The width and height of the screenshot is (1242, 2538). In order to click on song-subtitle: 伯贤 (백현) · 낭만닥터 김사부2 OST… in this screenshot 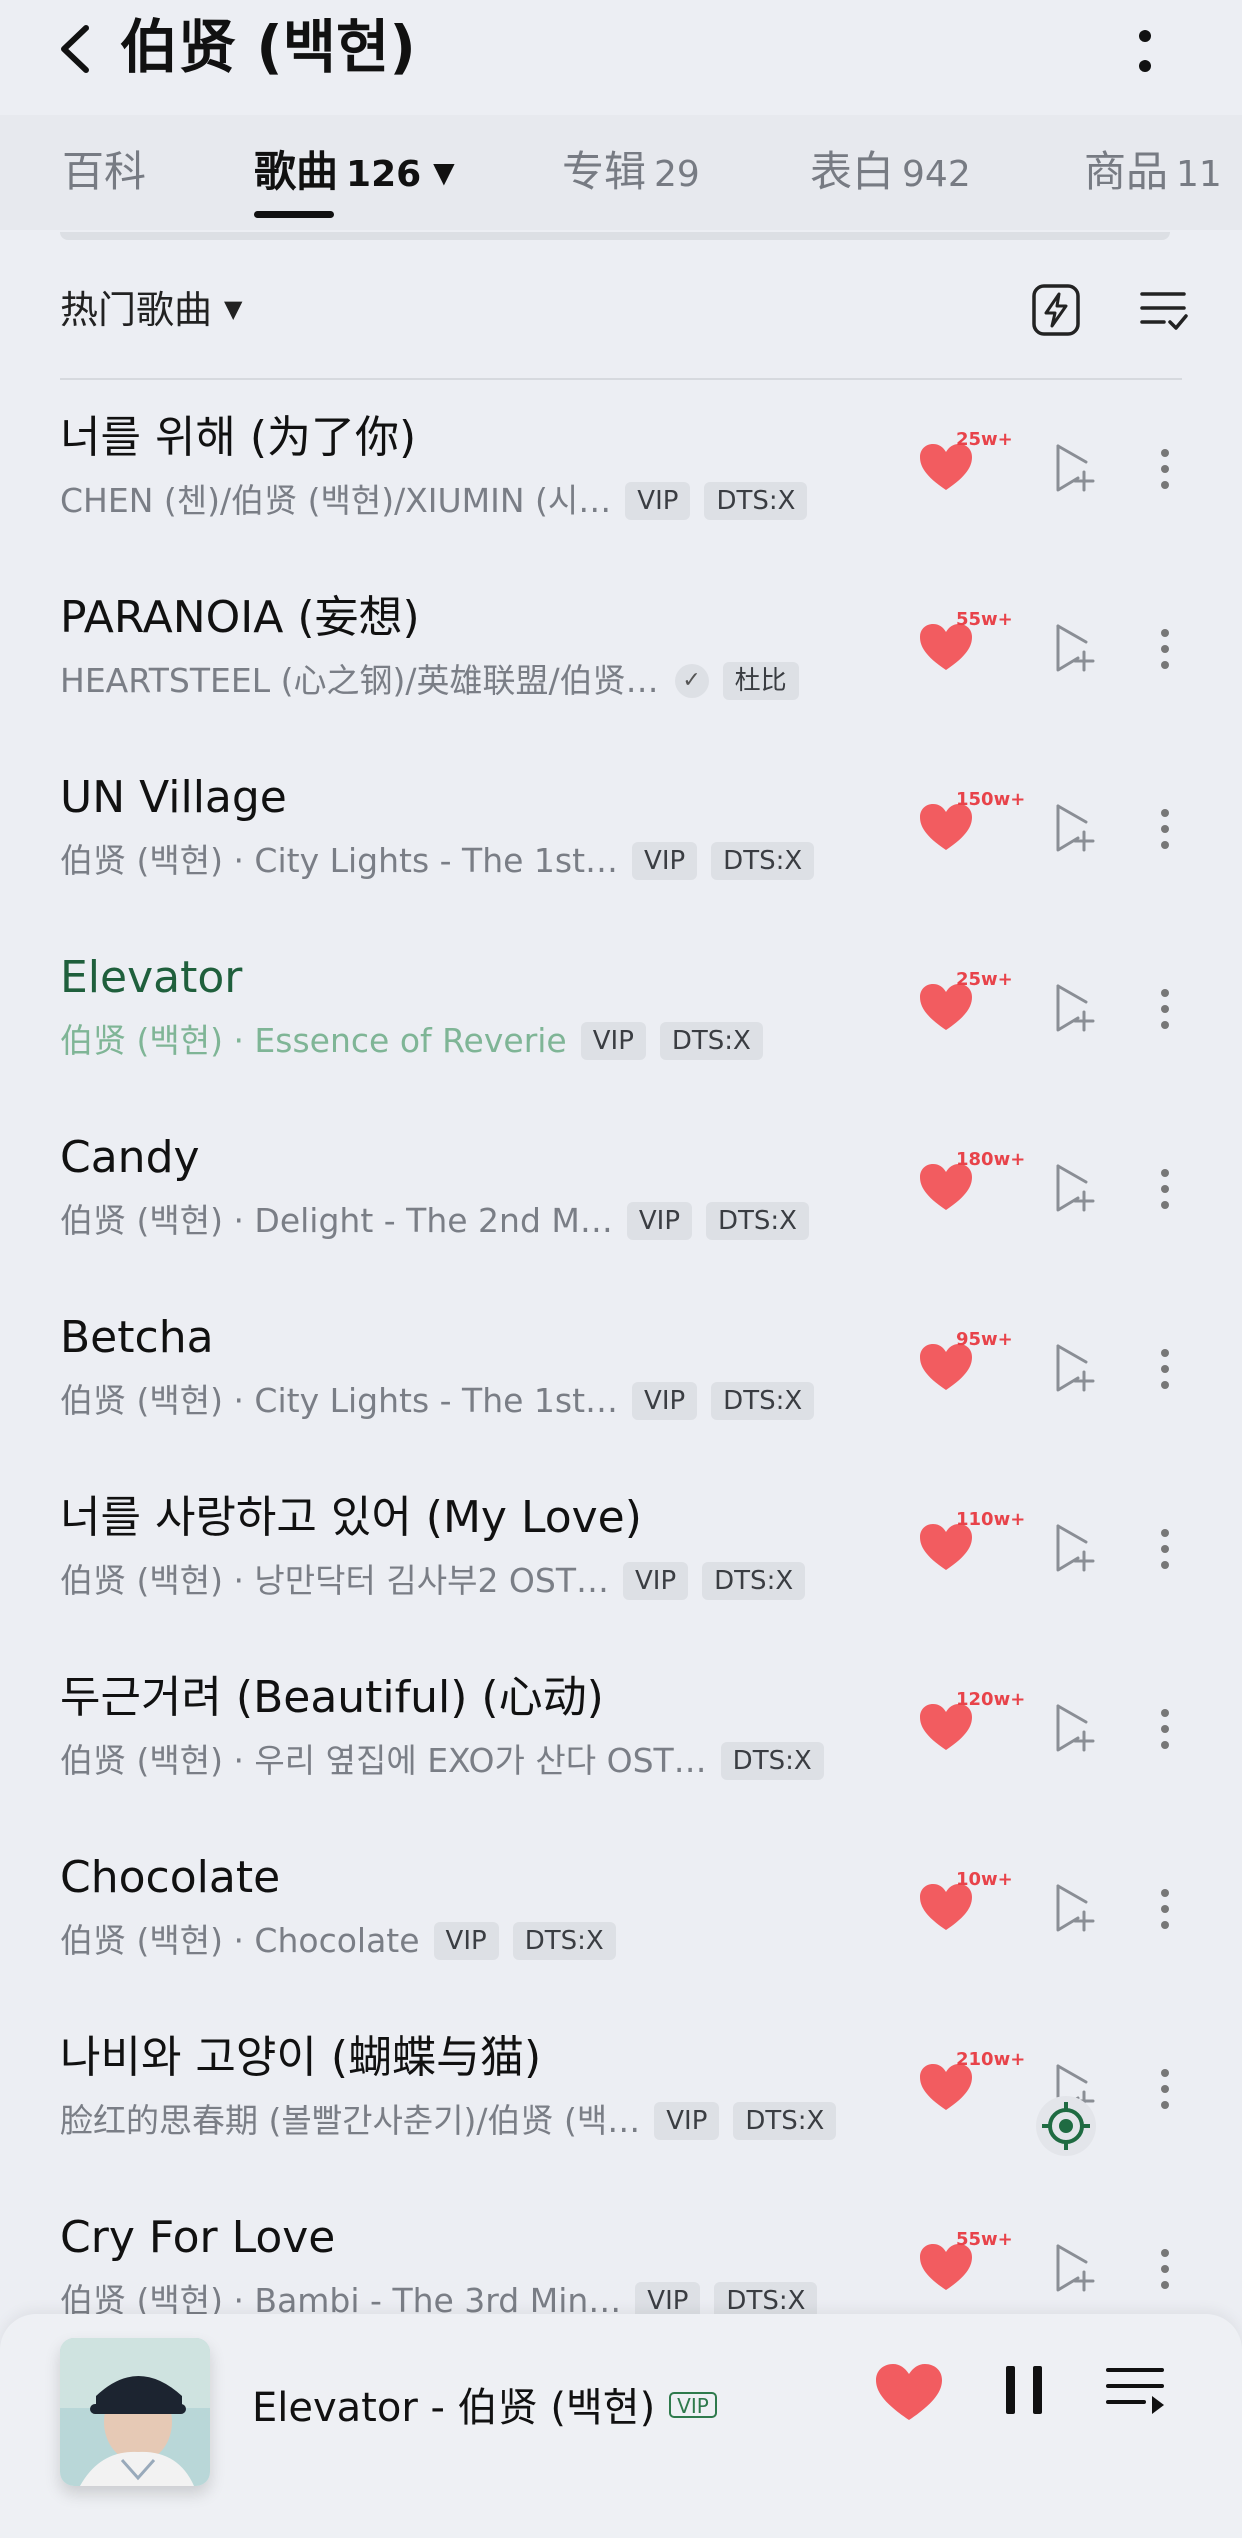, I will do `click(335, 1580)`.